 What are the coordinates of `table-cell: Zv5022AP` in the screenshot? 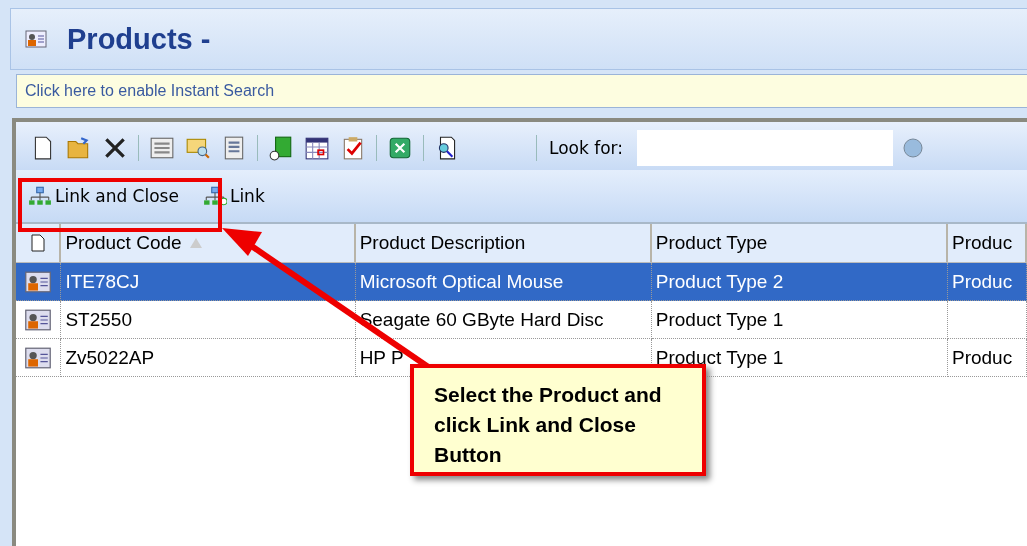 It's located at (208, 358).